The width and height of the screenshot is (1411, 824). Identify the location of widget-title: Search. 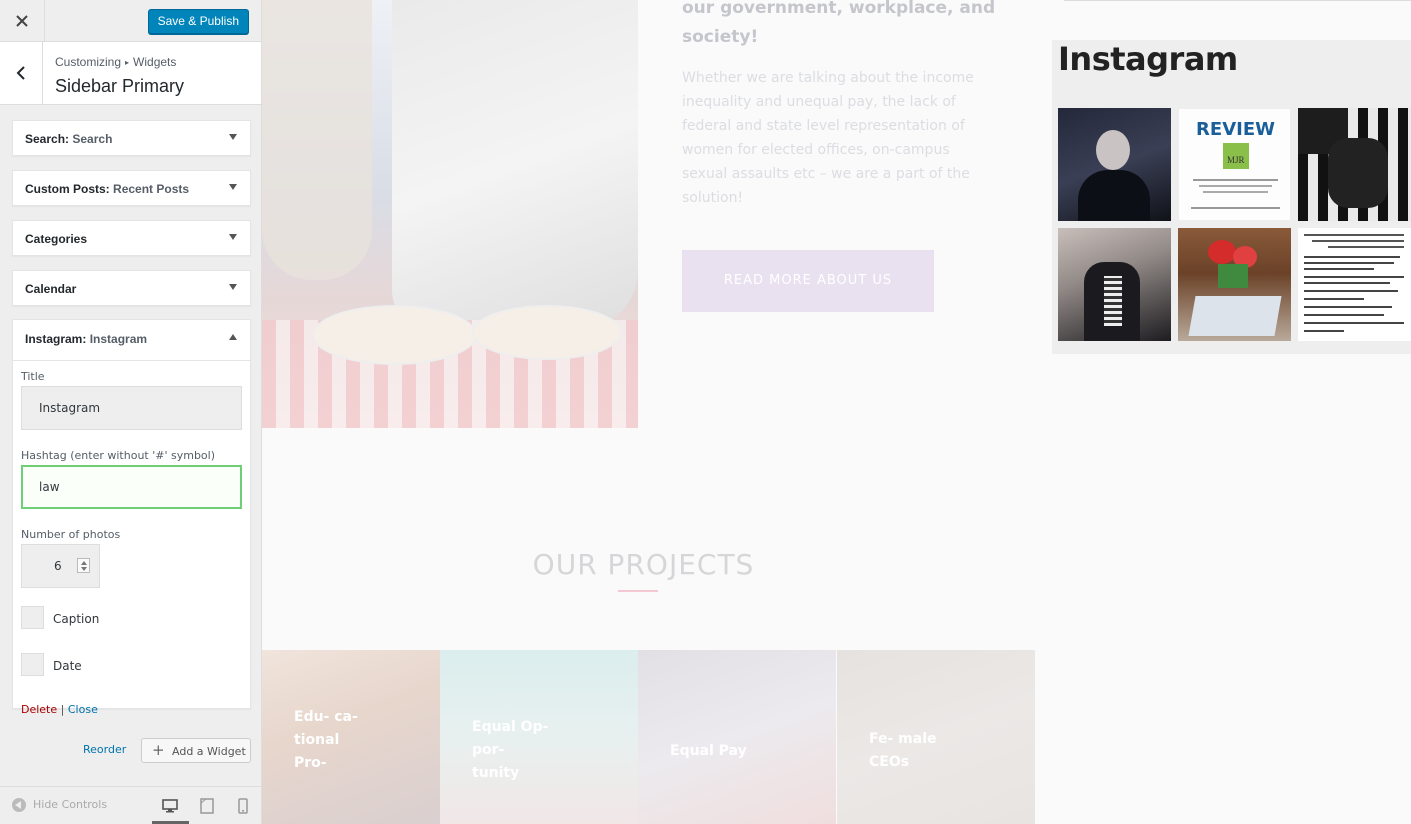
(68, 139).